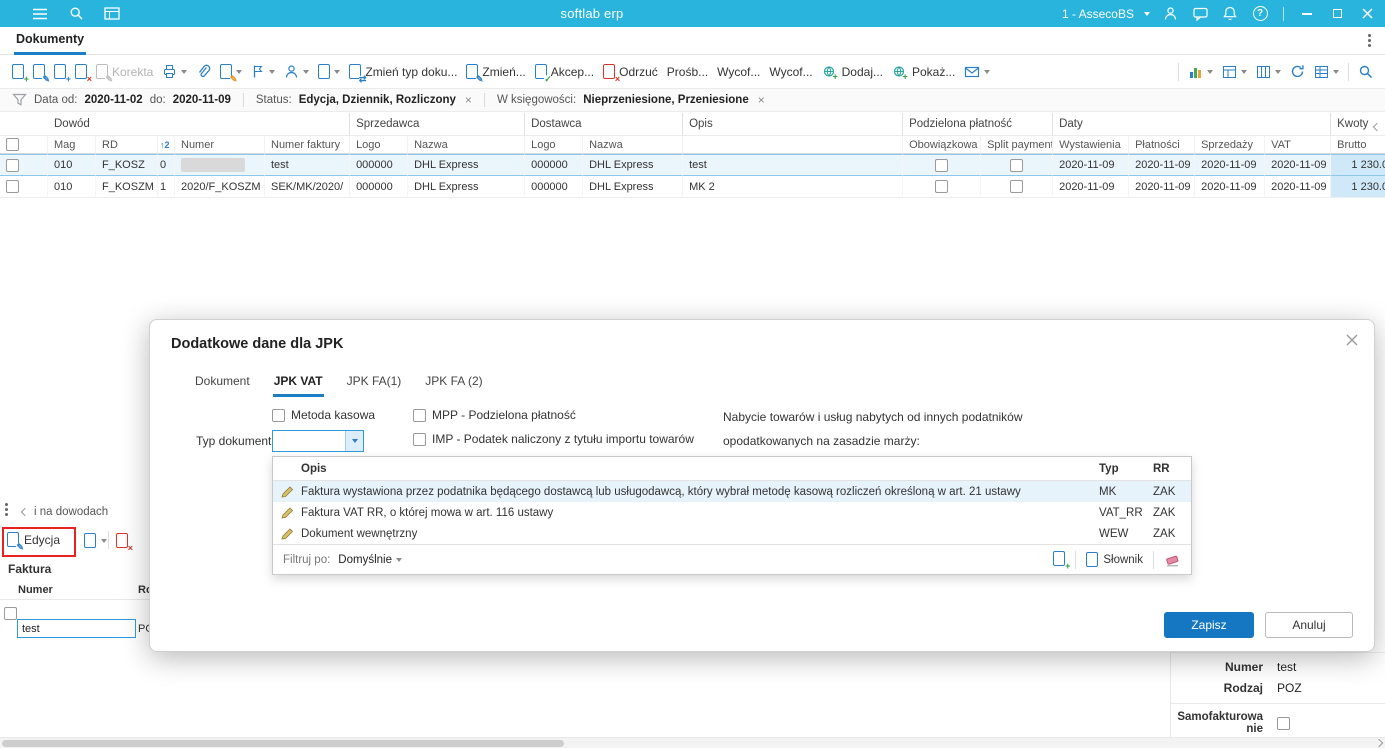 This screenshot has width=1385, height=750. Describe the element at coordinates (1172, 469) in the screenshot. I see `col-rr: RR` at that location.